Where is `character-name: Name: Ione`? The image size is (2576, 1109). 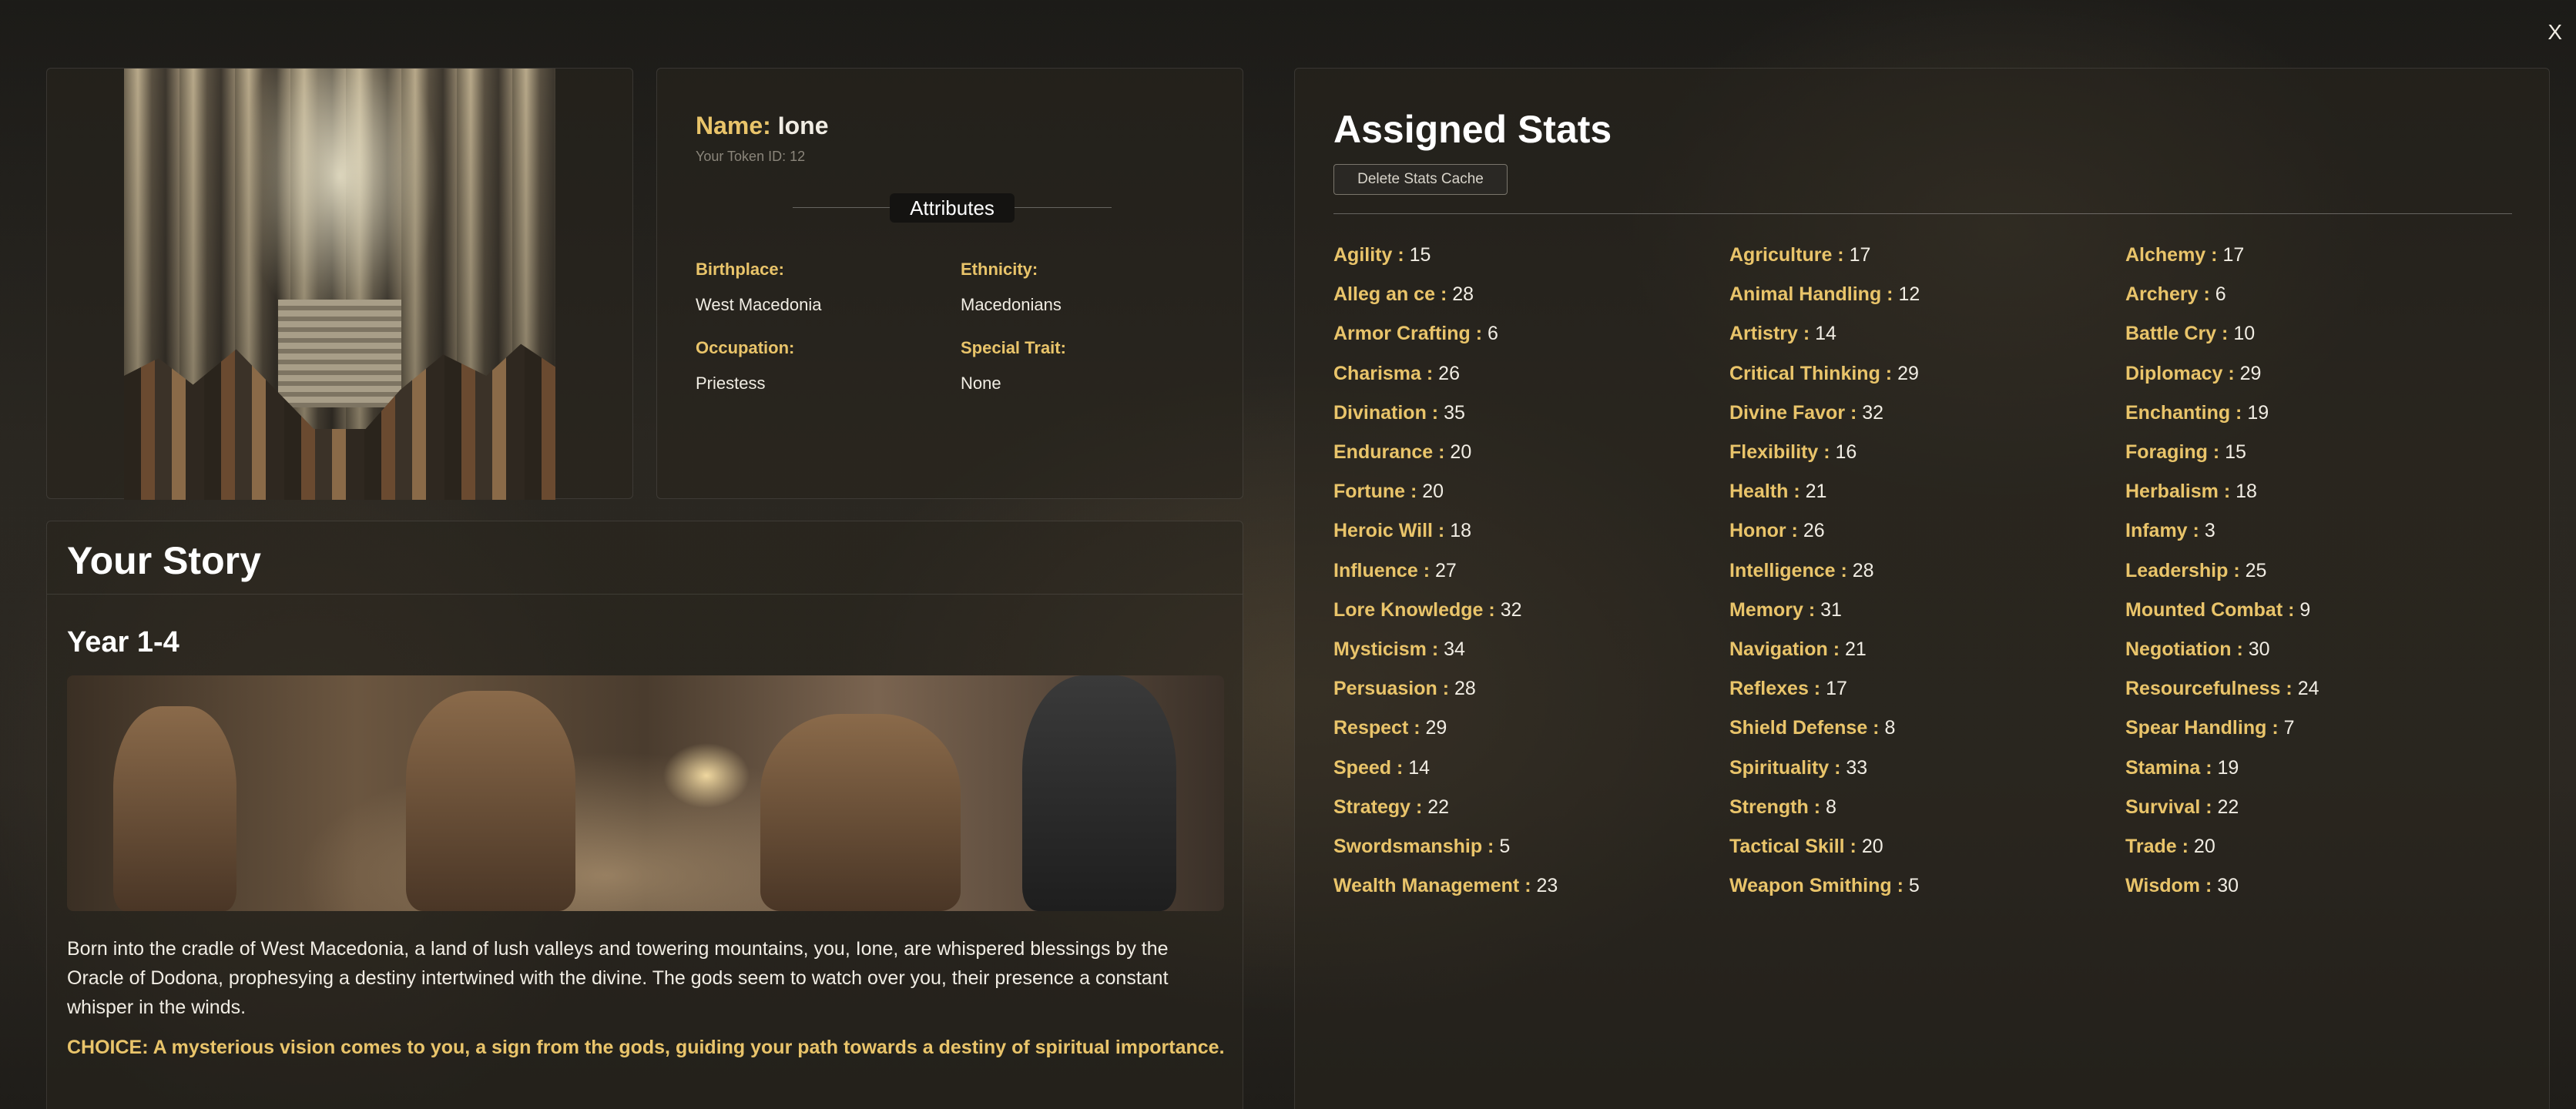
character-name: Name: Ione is located at coordinates (762, 126).